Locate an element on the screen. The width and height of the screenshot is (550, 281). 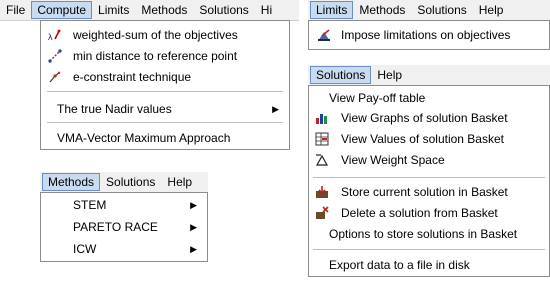
svg-text: λ is located at coordinates (50, 37).